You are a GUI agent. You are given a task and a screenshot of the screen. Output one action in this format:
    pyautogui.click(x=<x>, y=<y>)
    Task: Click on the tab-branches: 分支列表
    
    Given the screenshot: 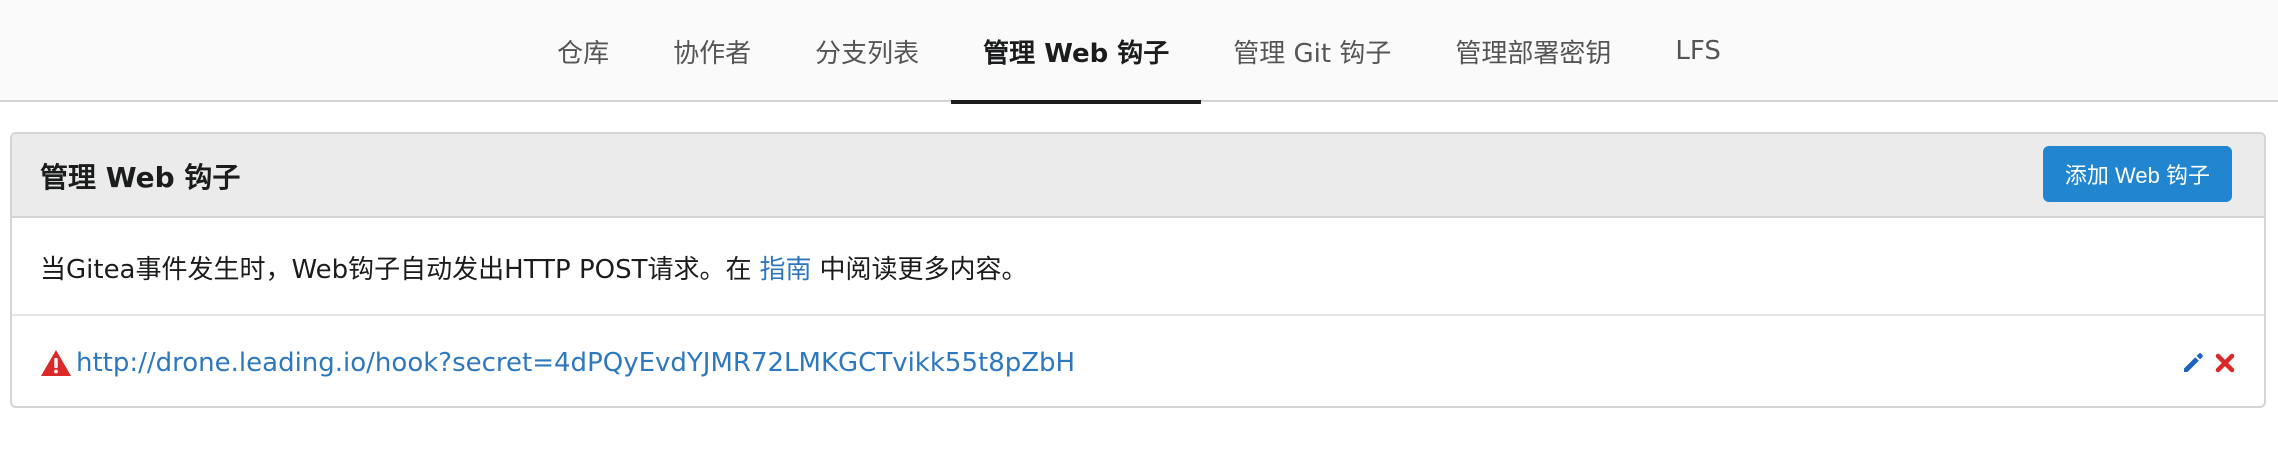 What is the action you would take?
    pyautogui.click(x=867, y=51)
    